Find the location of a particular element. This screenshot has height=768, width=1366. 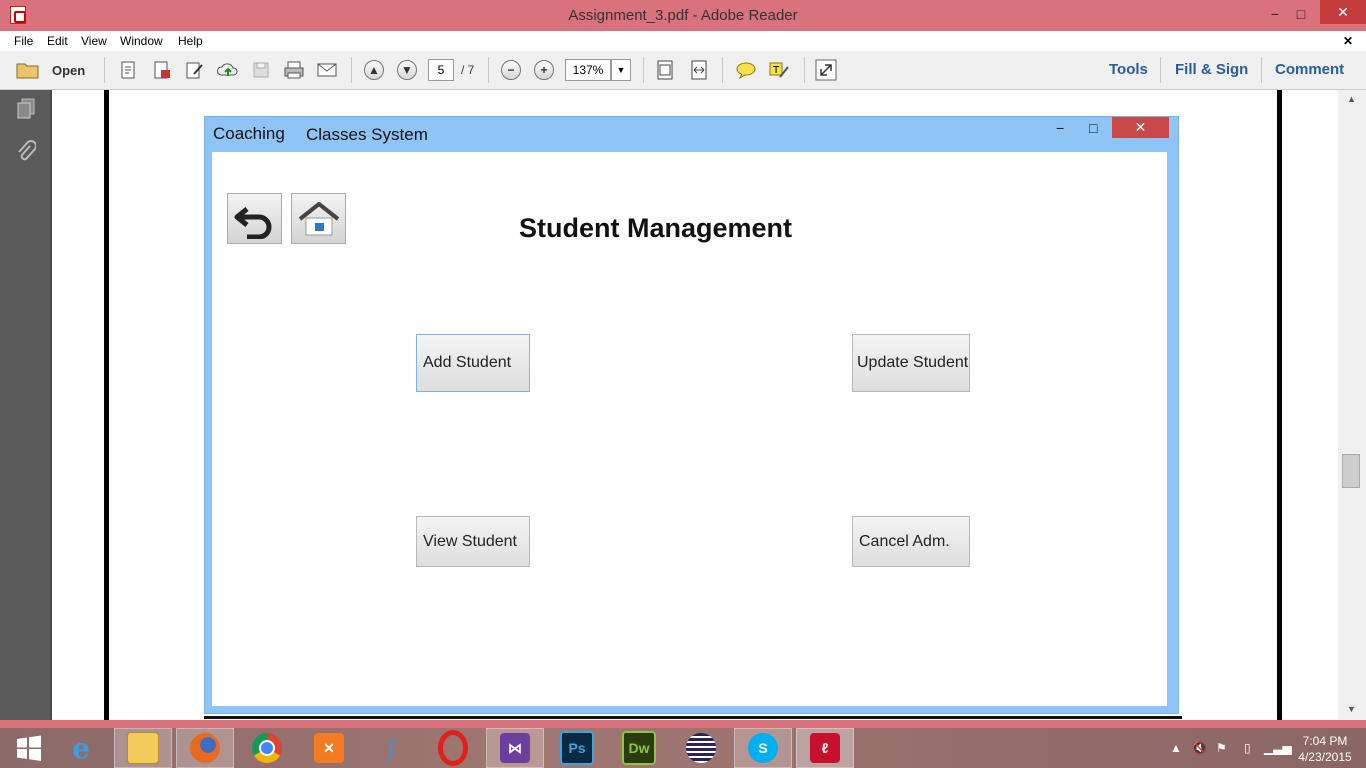

skype-icon: S is located at coordinates (763, 748).